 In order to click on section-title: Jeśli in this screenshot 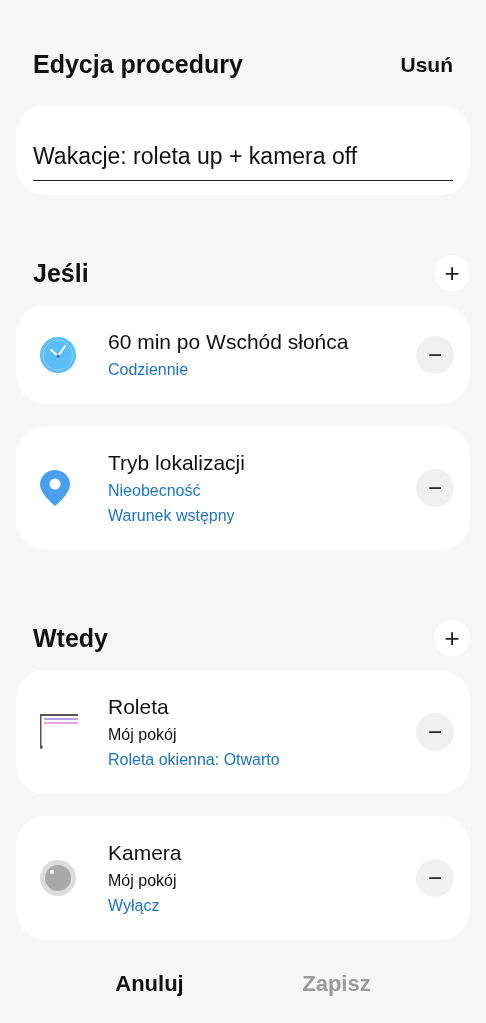, I will do `click(61, 273)`.